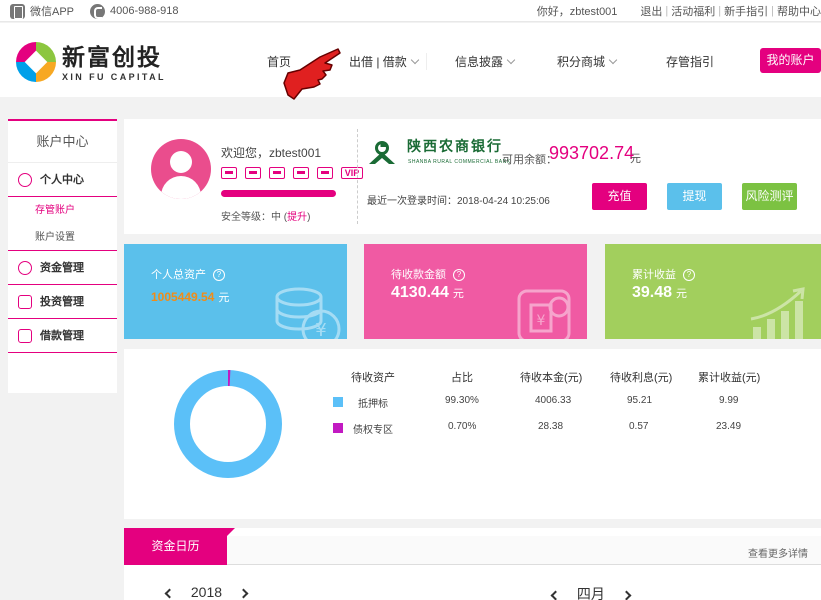  I want to click on recharge-button: 充值, so click(619, 196).